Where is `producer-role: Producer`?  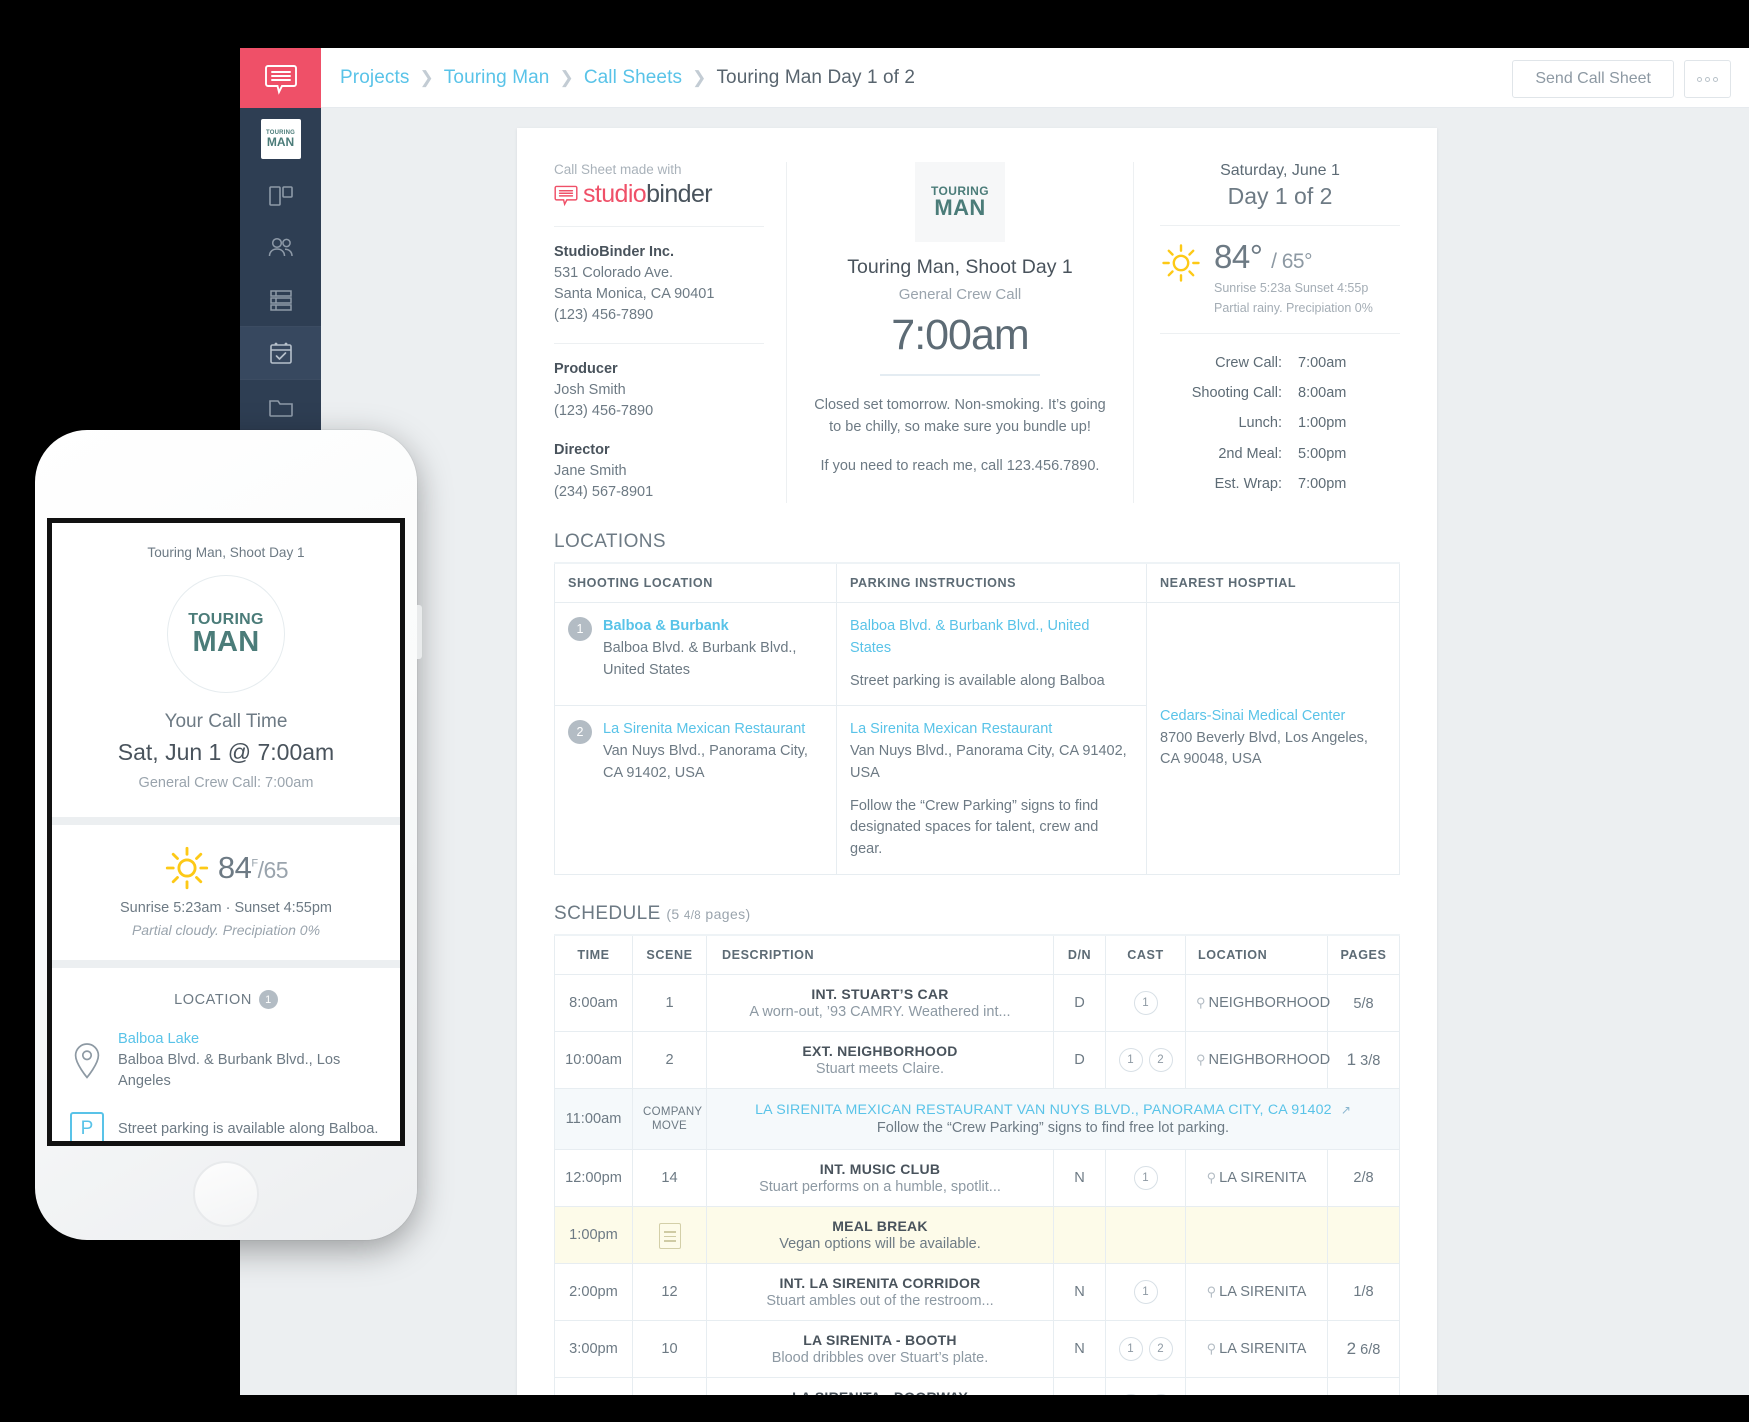
producer-role: Producer is located at coordinates (586, 369).